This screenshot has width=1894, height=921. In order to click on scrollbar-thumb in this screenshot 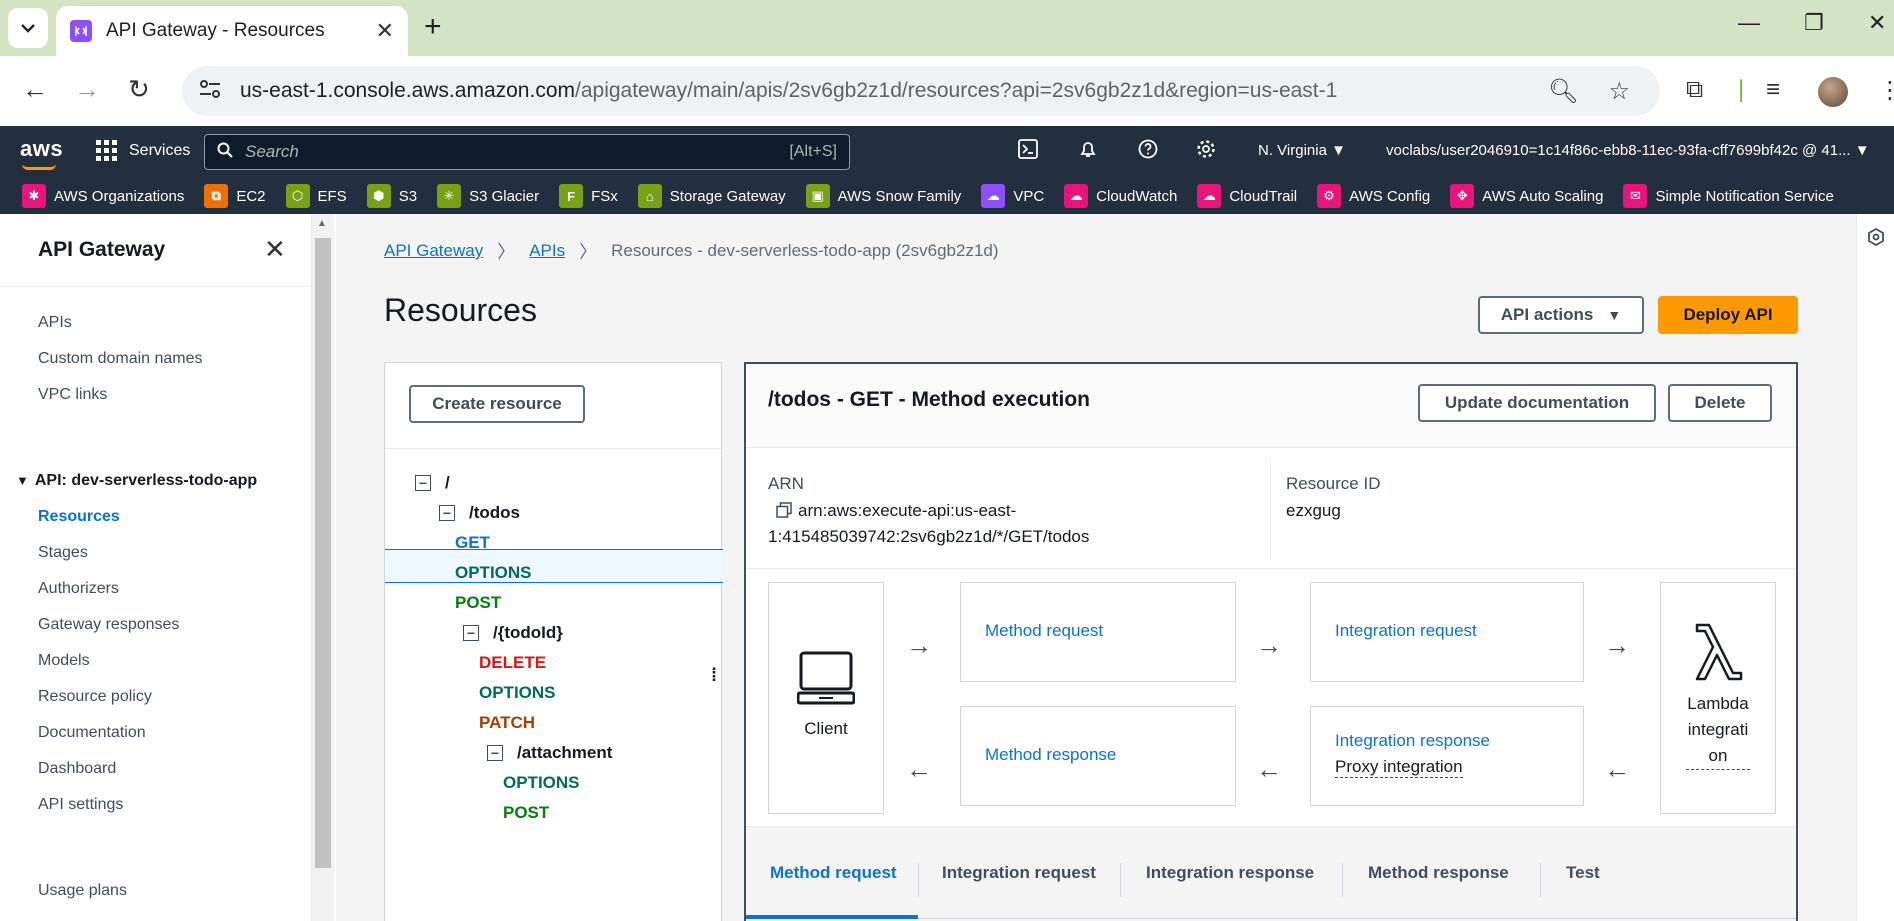, I will do `click(323, 553)`.